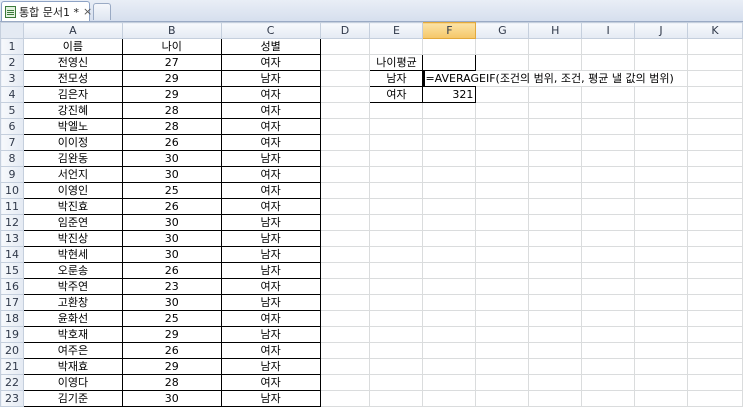  Describe the element at coordinates (171, 46) in the screenshot. I see `cell-b1: 나이` at that location.